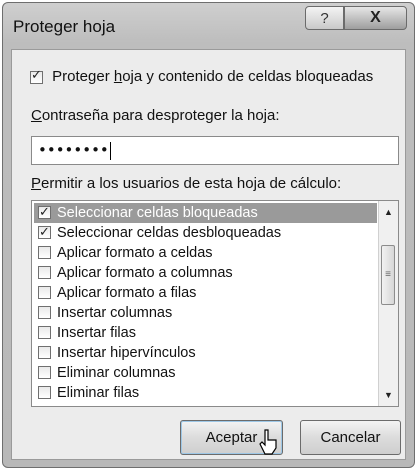  What do you see at coordinates (98, 393) in the screenshot?
I see `permission-label: Eliminar filas` at bounding box center [98, 393].